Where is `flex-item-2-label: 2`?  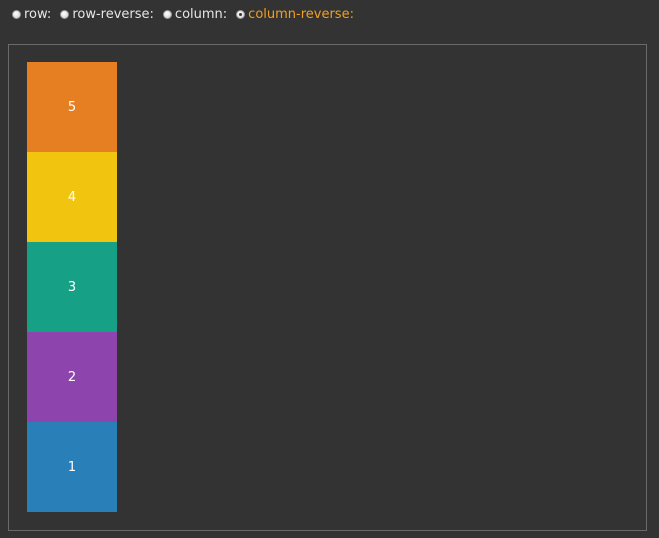
flex-item-2-label: 2 is located at coordinates (72, 377).